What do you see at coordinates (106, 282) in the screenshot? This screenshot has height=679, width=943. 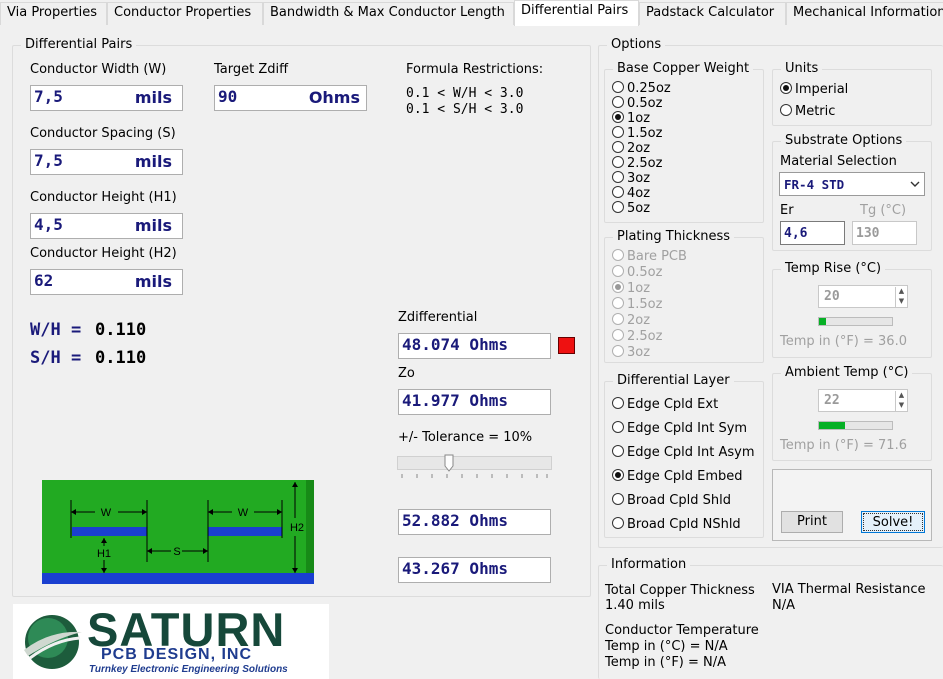 I see `conductor-height-h2-input: 62 mils` at bounding box center [106, 282].